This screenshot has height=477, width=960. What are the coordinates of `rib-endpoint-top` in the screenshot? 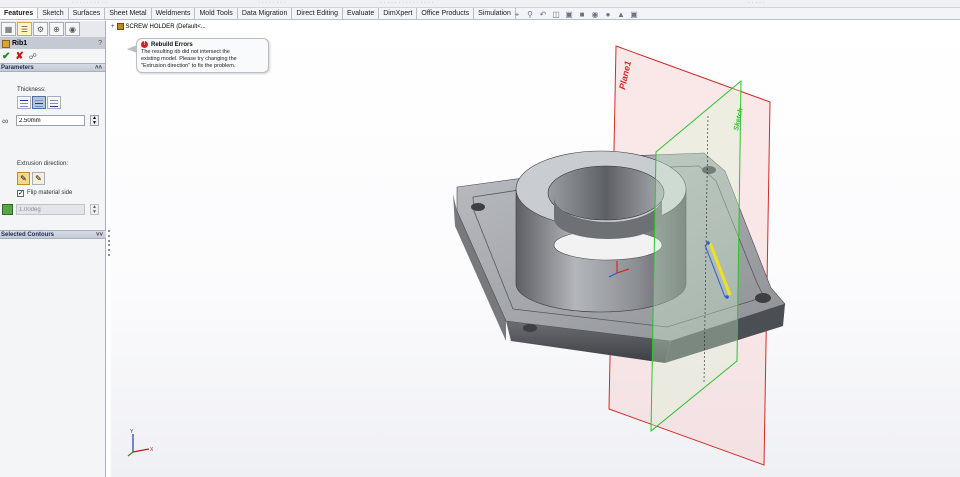 It's located at (708, 243).